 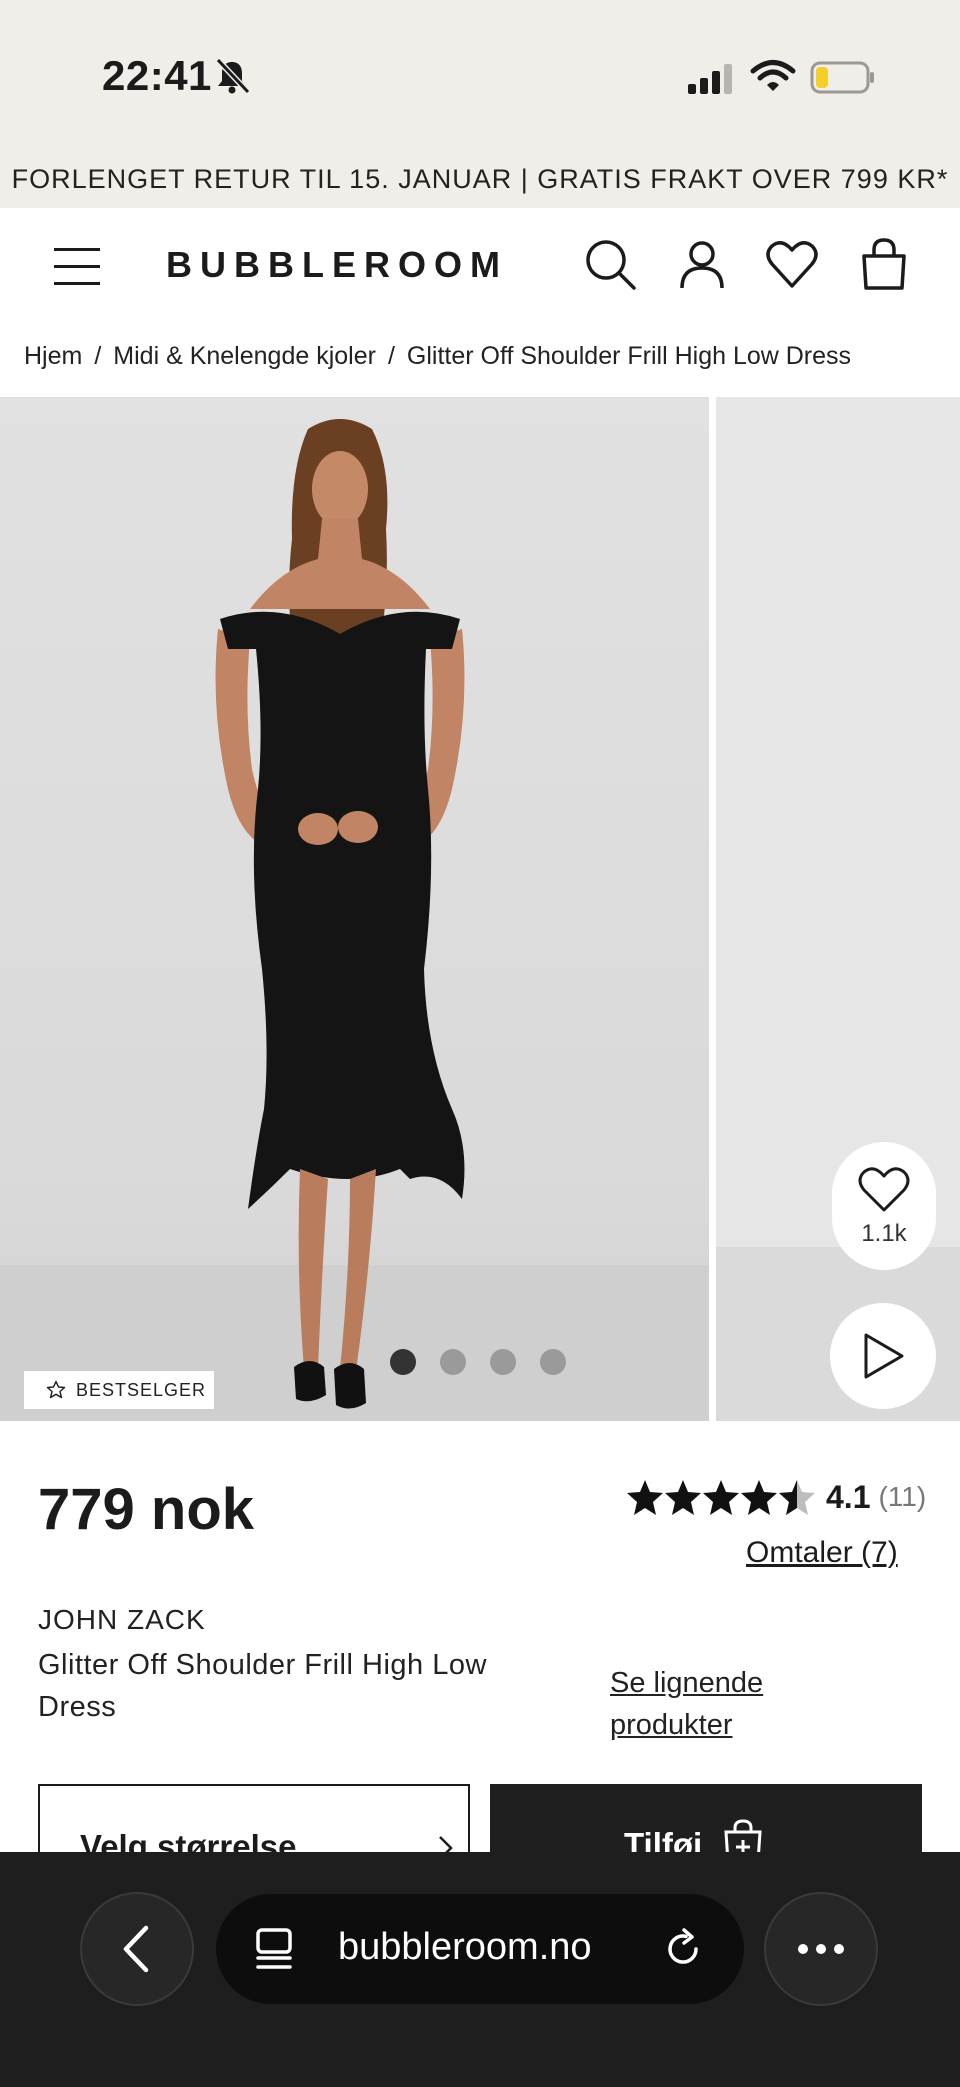 I want to click on rating-summary: 4.1 (11), so click(x=776, y=1497).